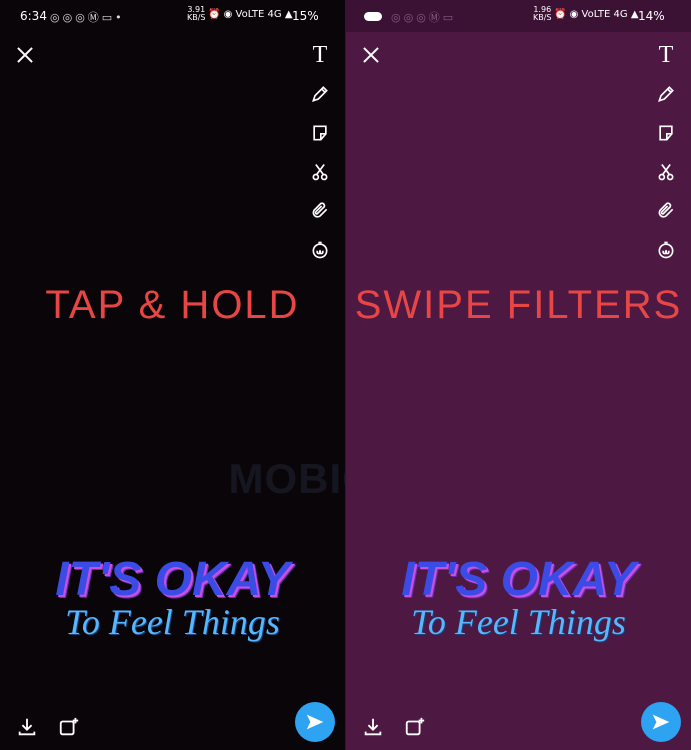 The width and height of the screenshot is (691, 750). I want to click on battery-level: 15%, so click(305, 16).